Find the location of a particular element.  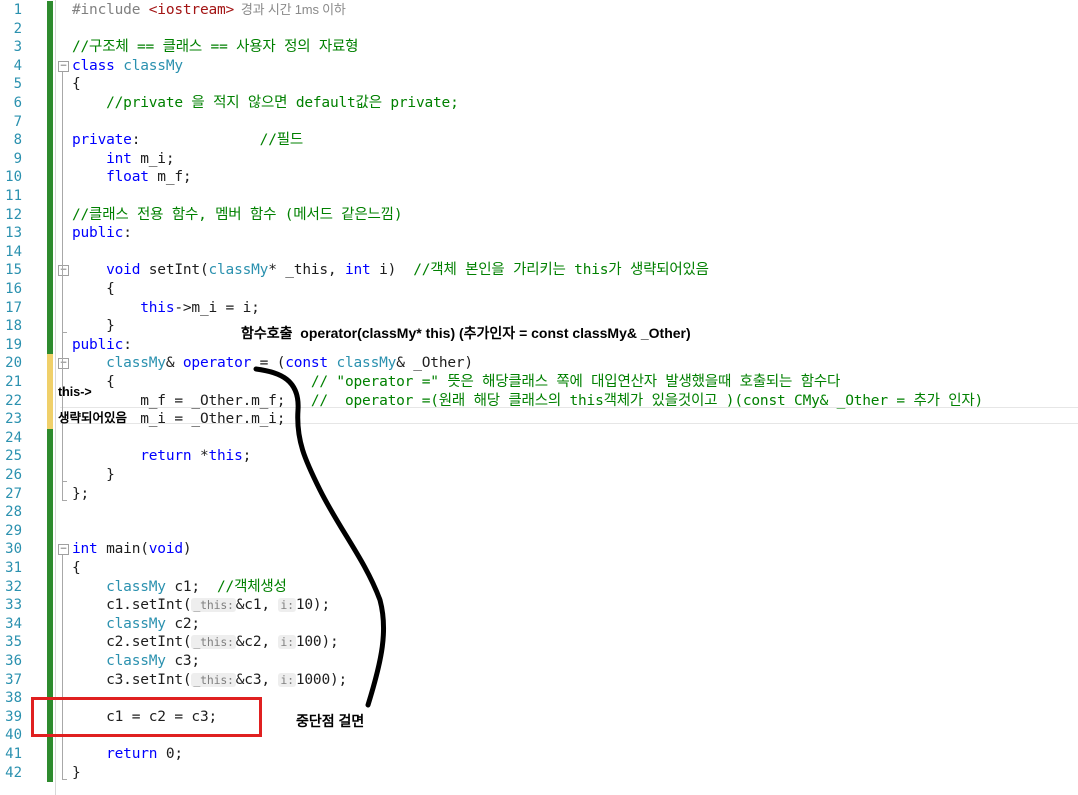

code-token: private is located at coordinates (102, 140).